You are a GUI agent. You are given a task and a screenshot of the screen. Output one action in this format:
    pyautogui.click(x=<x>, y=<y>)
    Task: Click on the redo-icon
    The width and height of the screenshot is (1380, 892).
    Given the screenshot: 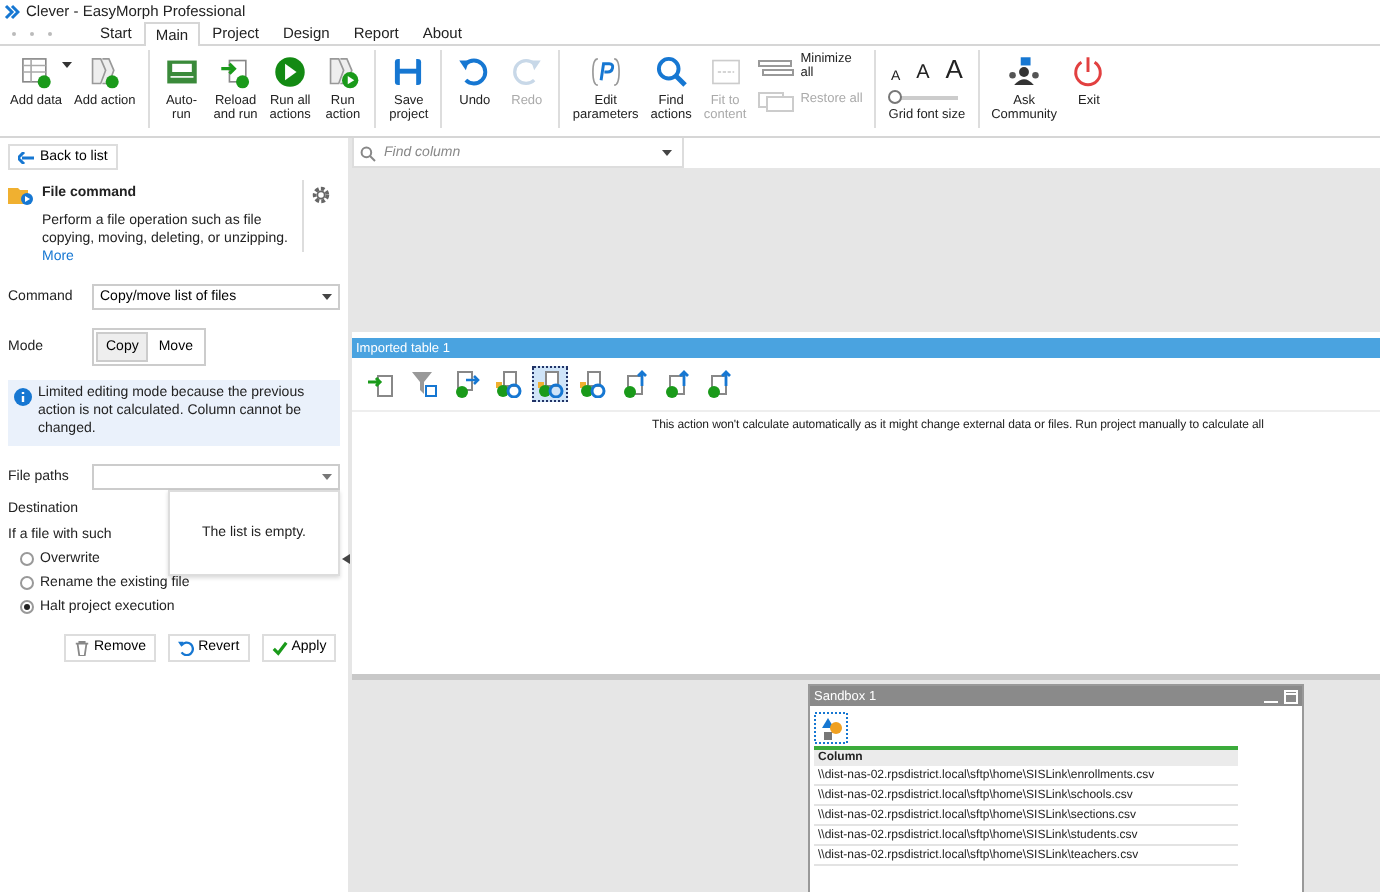 What is the action you would take?
    pyautogui.click(x=526, y=72)
    